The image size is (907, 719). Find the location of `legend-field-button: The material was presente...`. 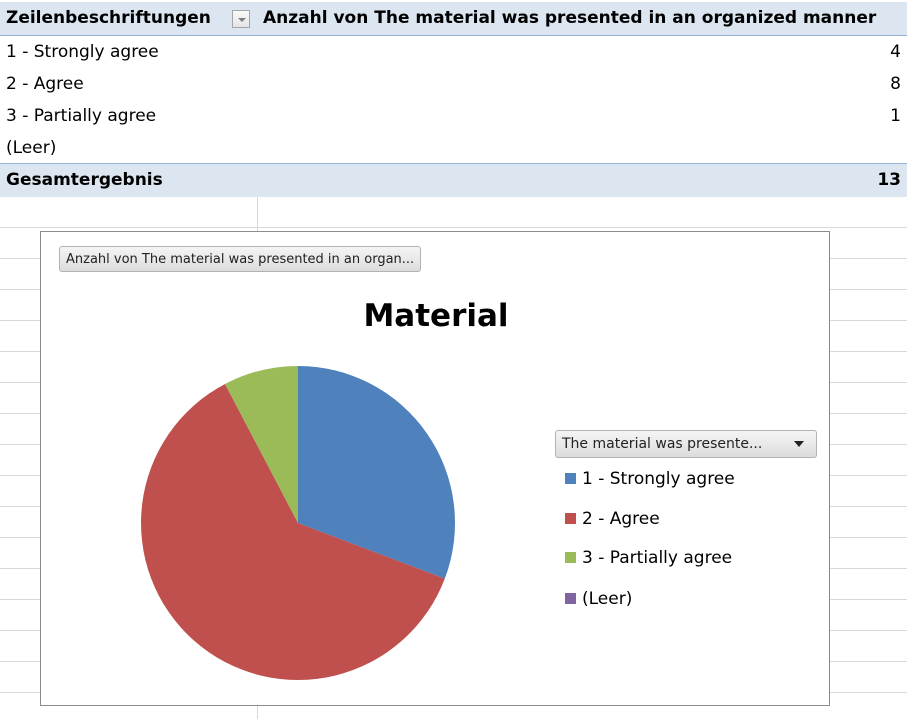

legend-field-button: The material was presente... is located at coordinates (686, 444).